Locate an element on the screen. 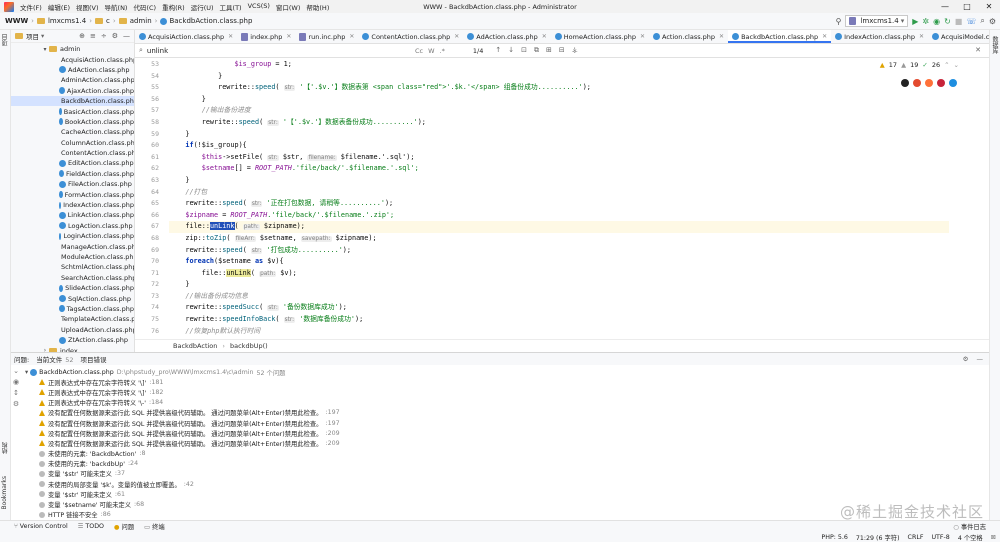  line-number: 58 is located at coordinates (150, 123).